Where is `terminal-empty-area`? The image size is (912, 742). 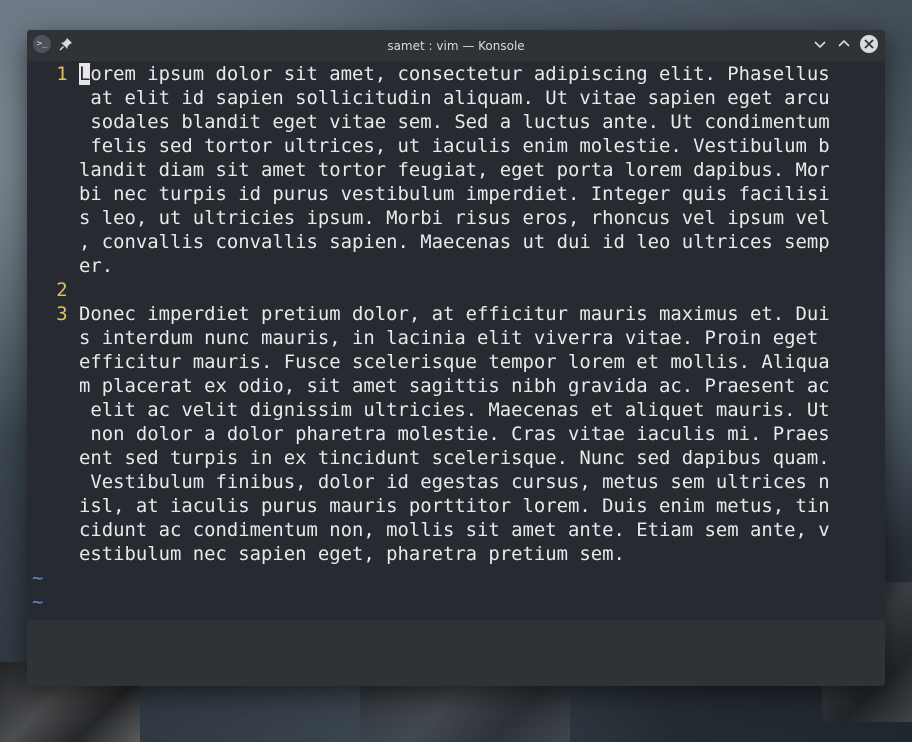
terminal-empty-area is located at coordinates (456, 653).